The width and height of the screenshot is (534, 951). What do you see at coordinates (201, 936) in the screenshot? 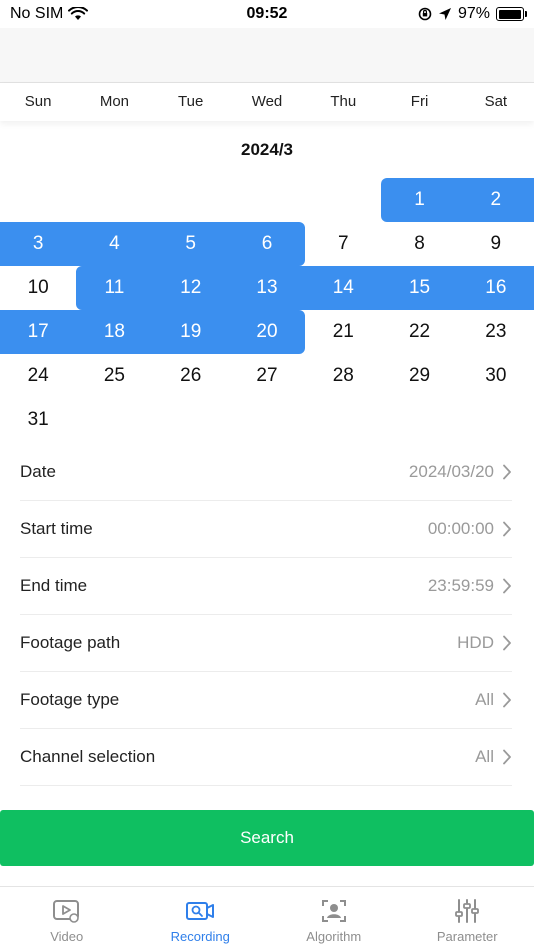
I see `tab-recording-label: Recording` at bounding box center [201, 936].